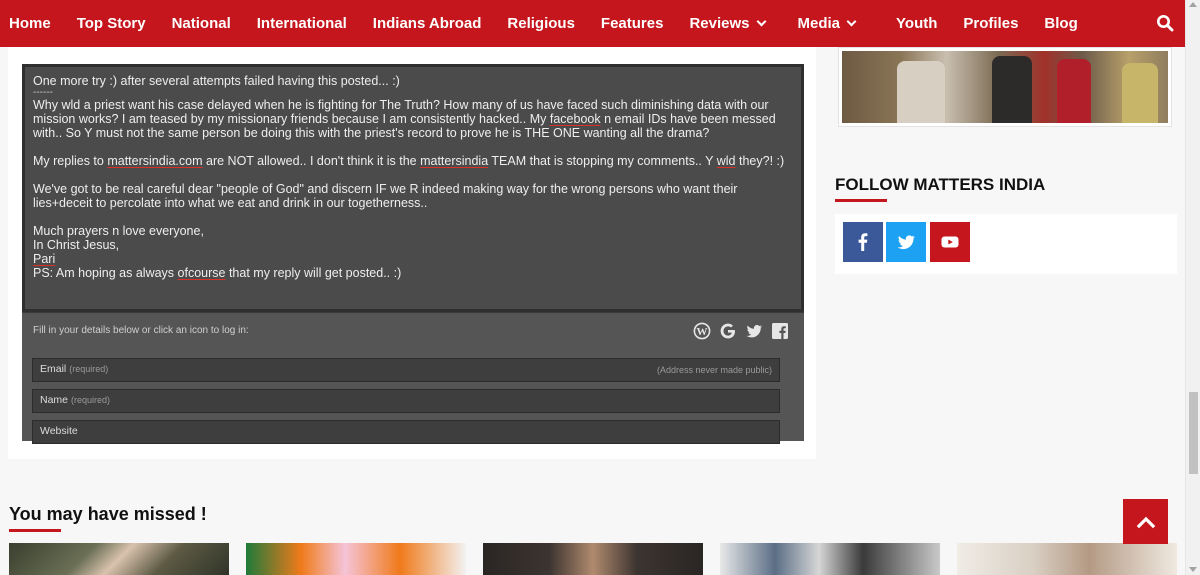 The width and height of the screenshot is (1200, 575). Describe the element at coordinates (726, 161) in the screenshot. I see `spellcheck-word: wld` at that location.